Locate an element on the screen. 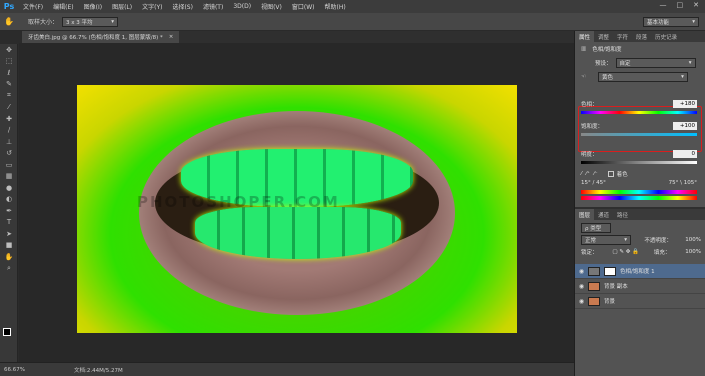 This screenshot has height=376, width=705. layer-name: 背景 副本 is located at coordinates (616, 287).